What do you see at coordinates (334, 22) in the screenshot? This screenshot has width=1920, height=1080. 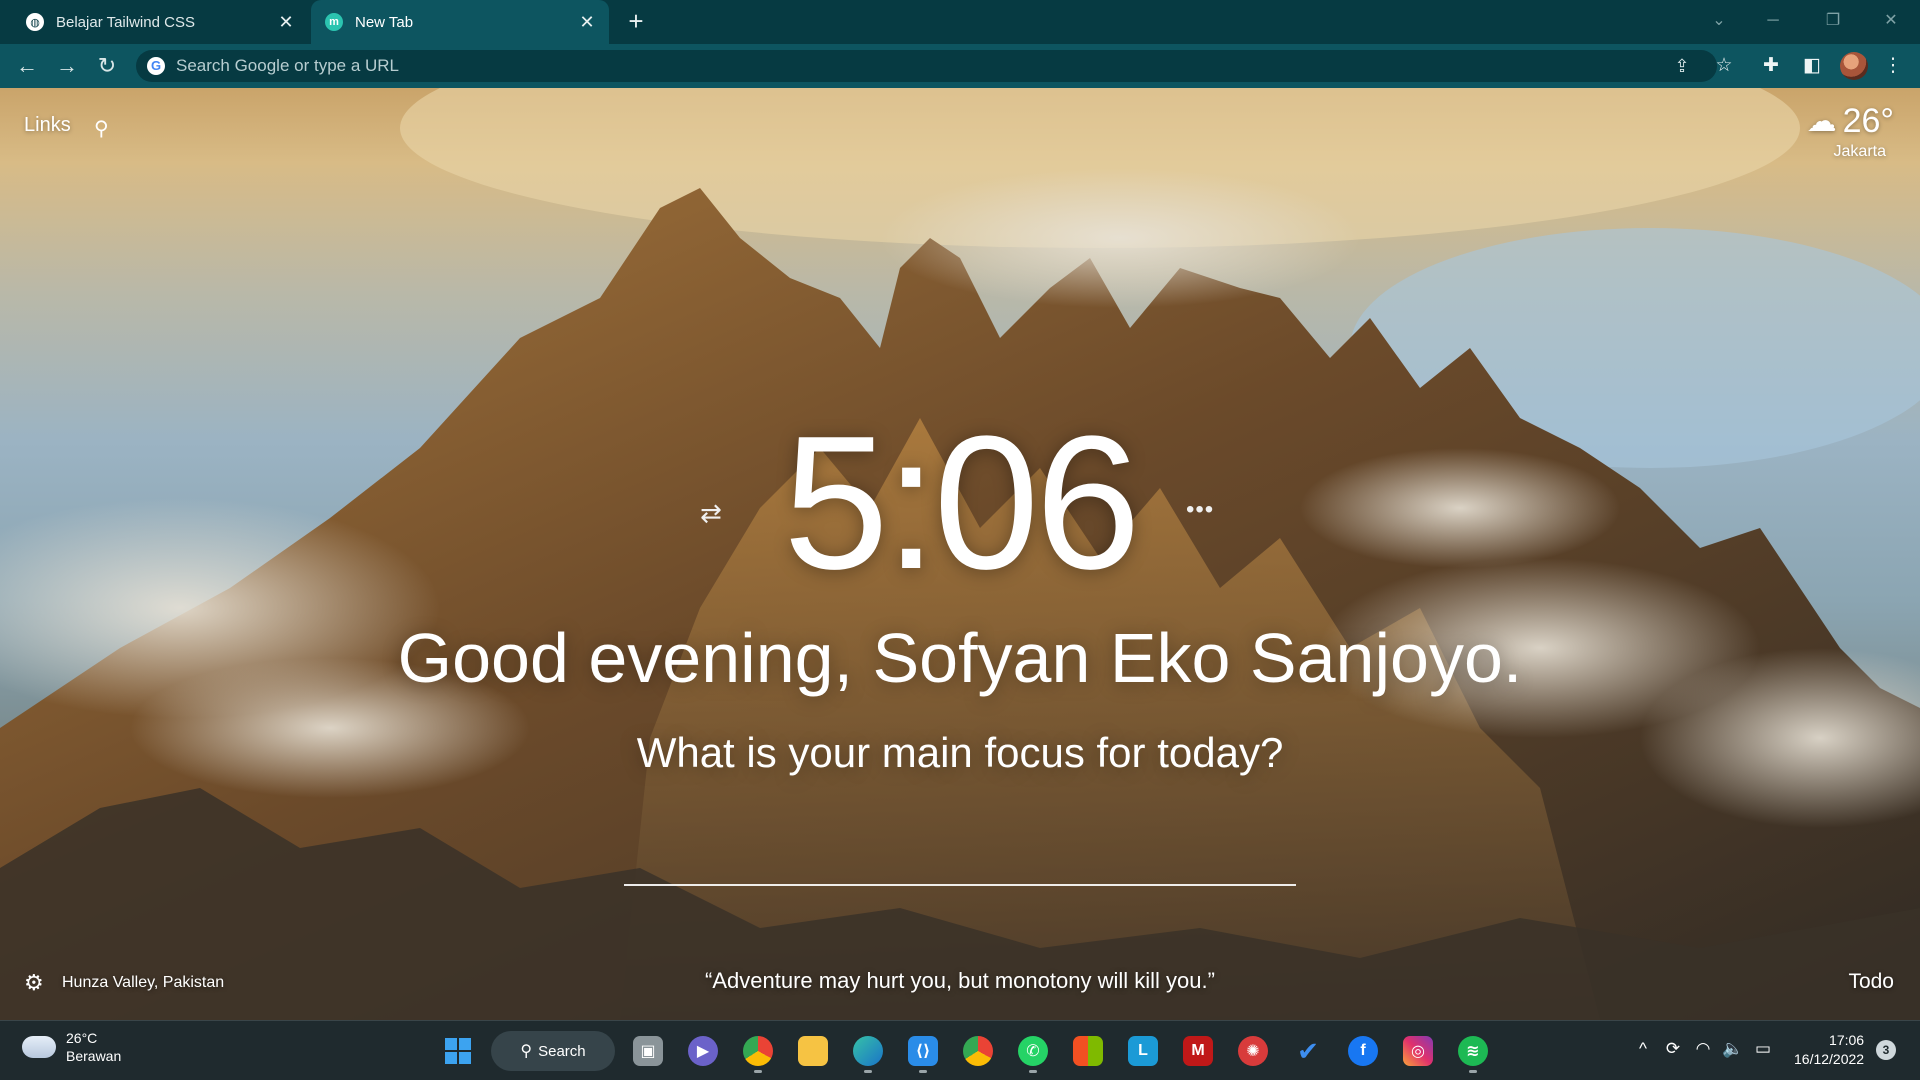 I see `momentum-icon: m` at bounding box center [334, 22].